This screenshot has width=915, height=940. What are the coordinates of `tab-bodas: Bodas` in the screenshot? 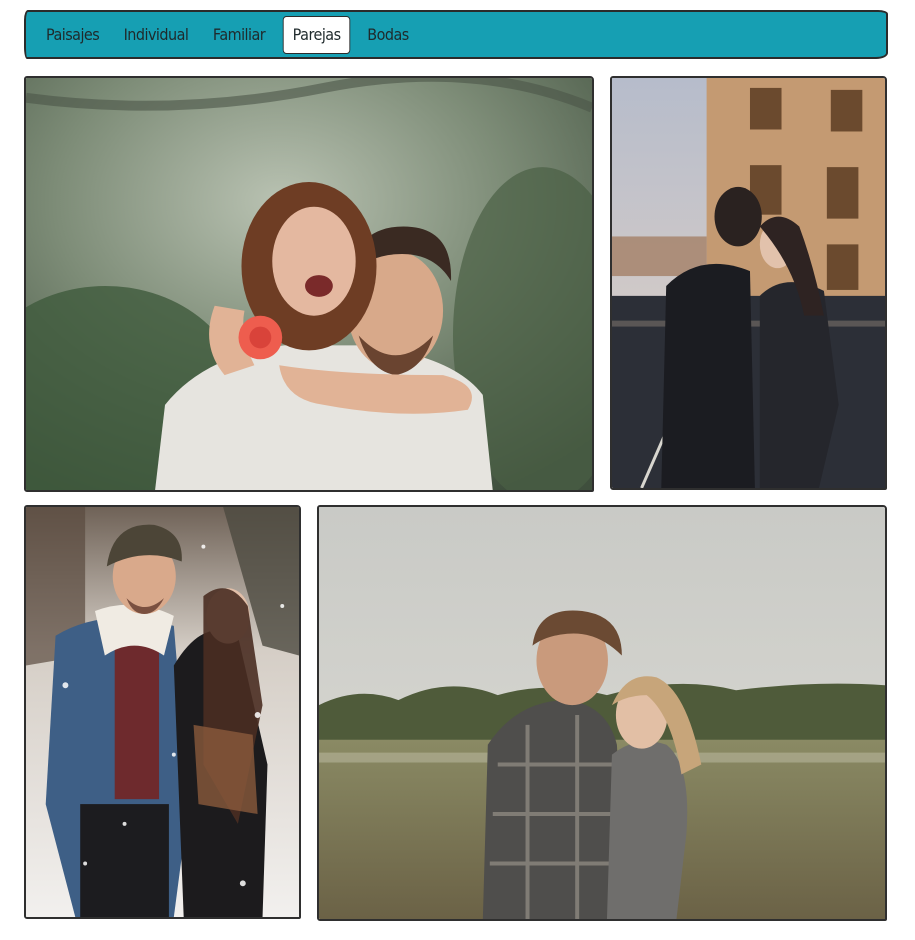 It's located at (389, 35).